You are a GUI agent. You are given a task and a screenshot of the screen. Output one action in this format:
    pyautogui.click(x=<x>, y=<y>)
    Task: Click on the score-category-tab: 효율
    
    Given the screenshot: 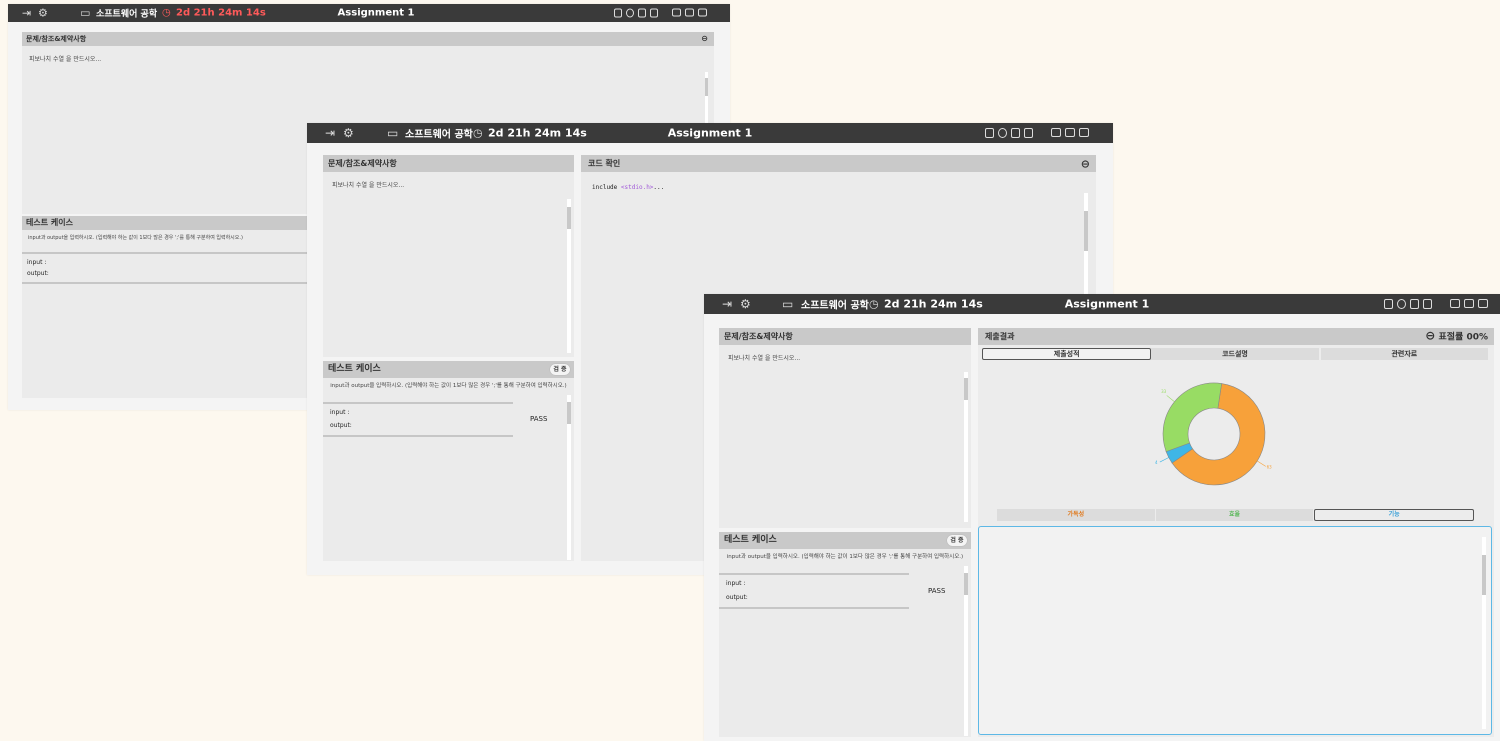 What is the action you would take?
    pyautogui.click(x=1234, y=515)
    